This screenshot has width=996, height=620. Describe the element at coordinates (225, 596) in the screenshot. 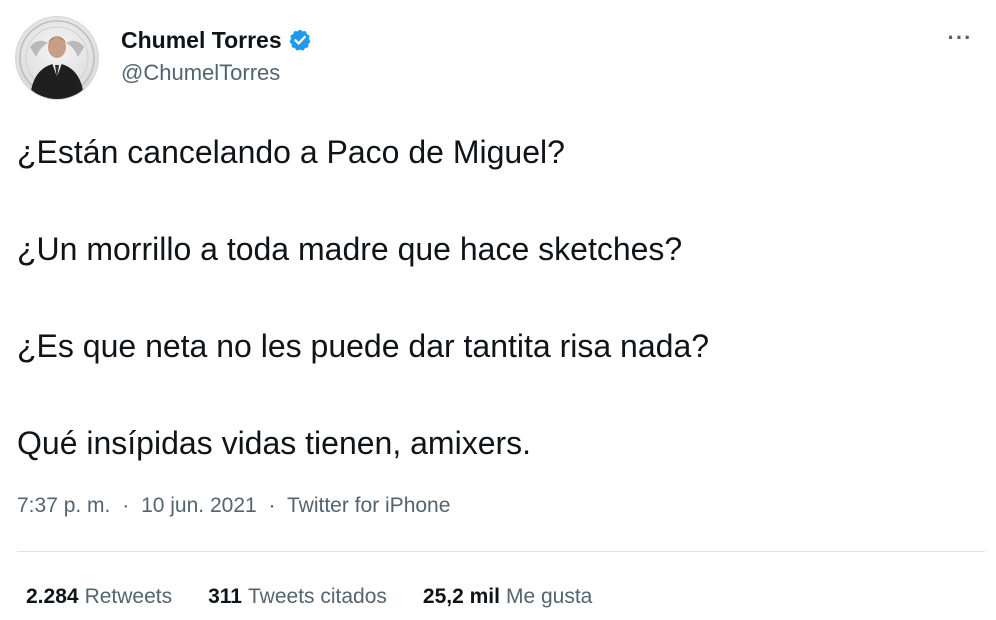

I see `quote-tweets-count: 311` at that location.